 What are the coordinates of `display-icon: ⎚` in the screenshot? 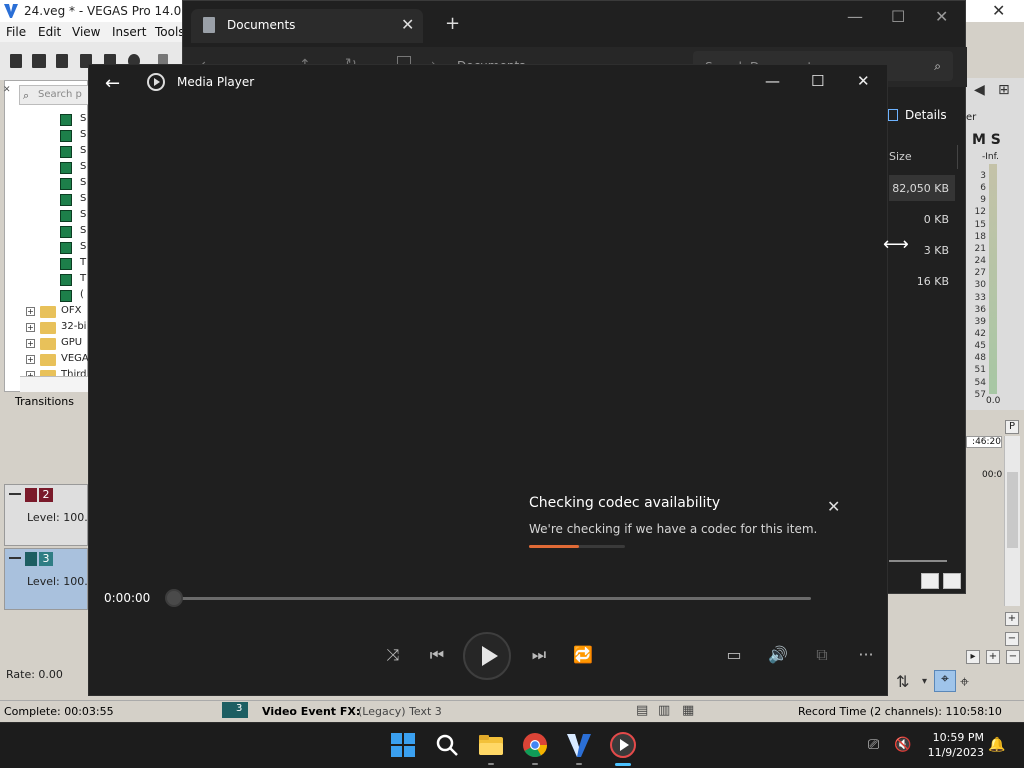 It's located at (873, 745).